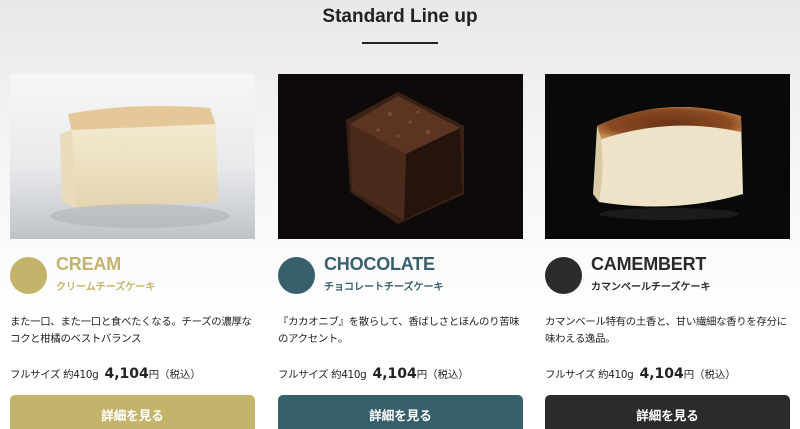 The image size is (800, 429). Describe the element at coordinates (400, 43) in the screenshot. I see `title-divider` at that location.